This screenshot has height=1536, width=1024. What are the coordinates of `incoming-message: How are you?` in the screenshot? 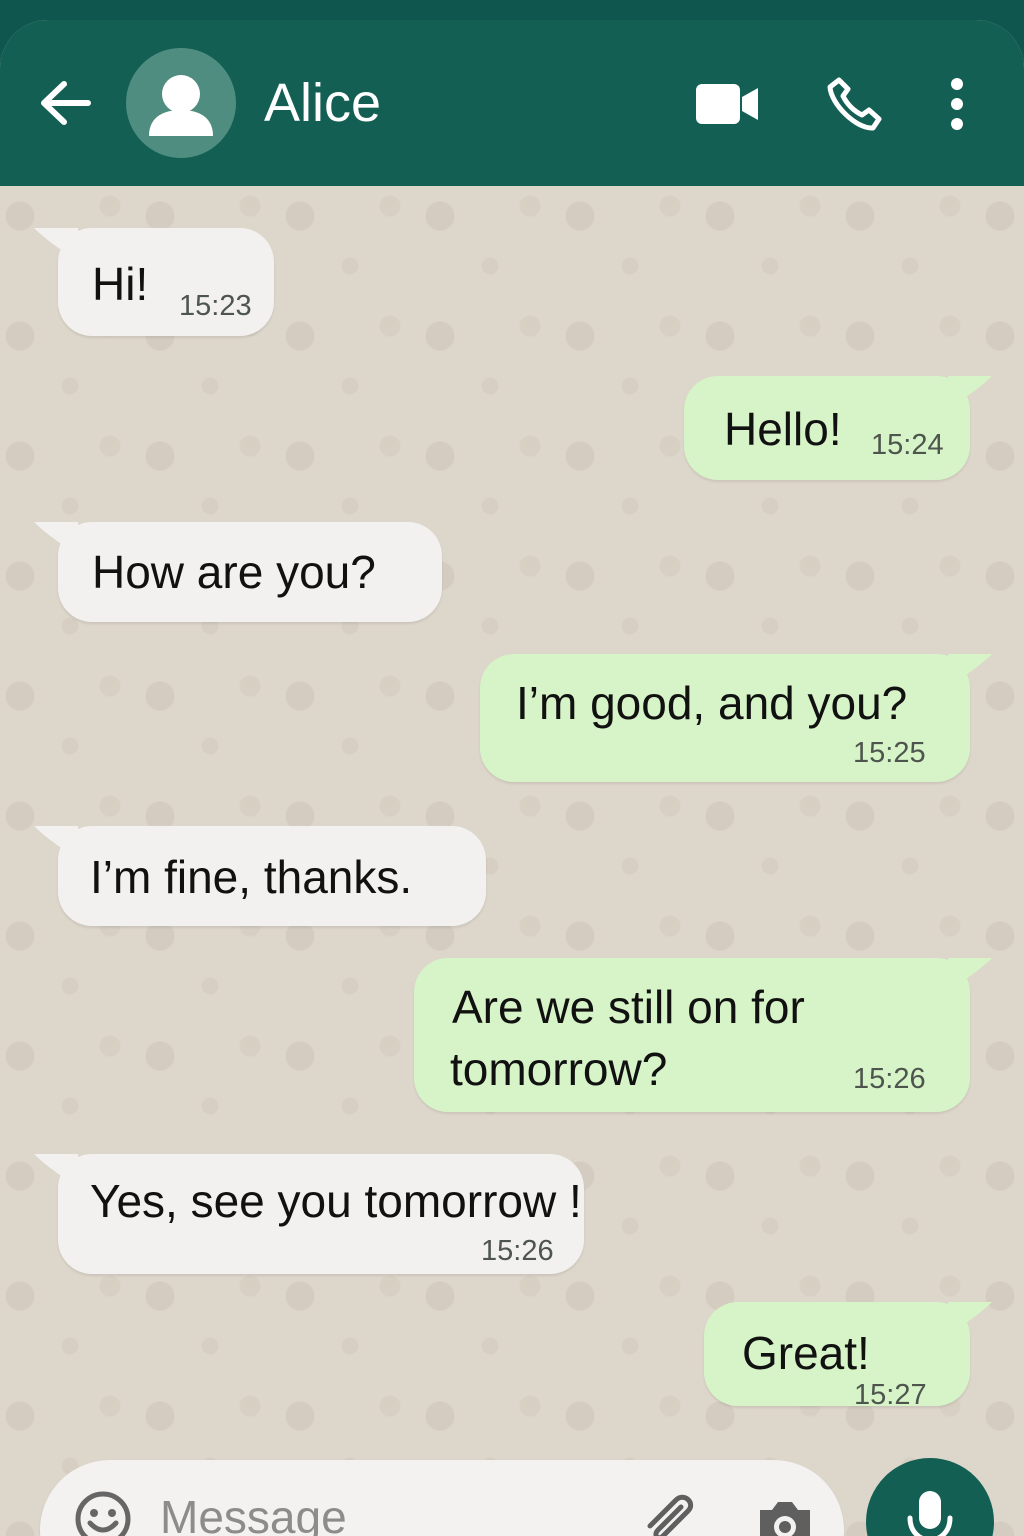 It's located at (238, 572).